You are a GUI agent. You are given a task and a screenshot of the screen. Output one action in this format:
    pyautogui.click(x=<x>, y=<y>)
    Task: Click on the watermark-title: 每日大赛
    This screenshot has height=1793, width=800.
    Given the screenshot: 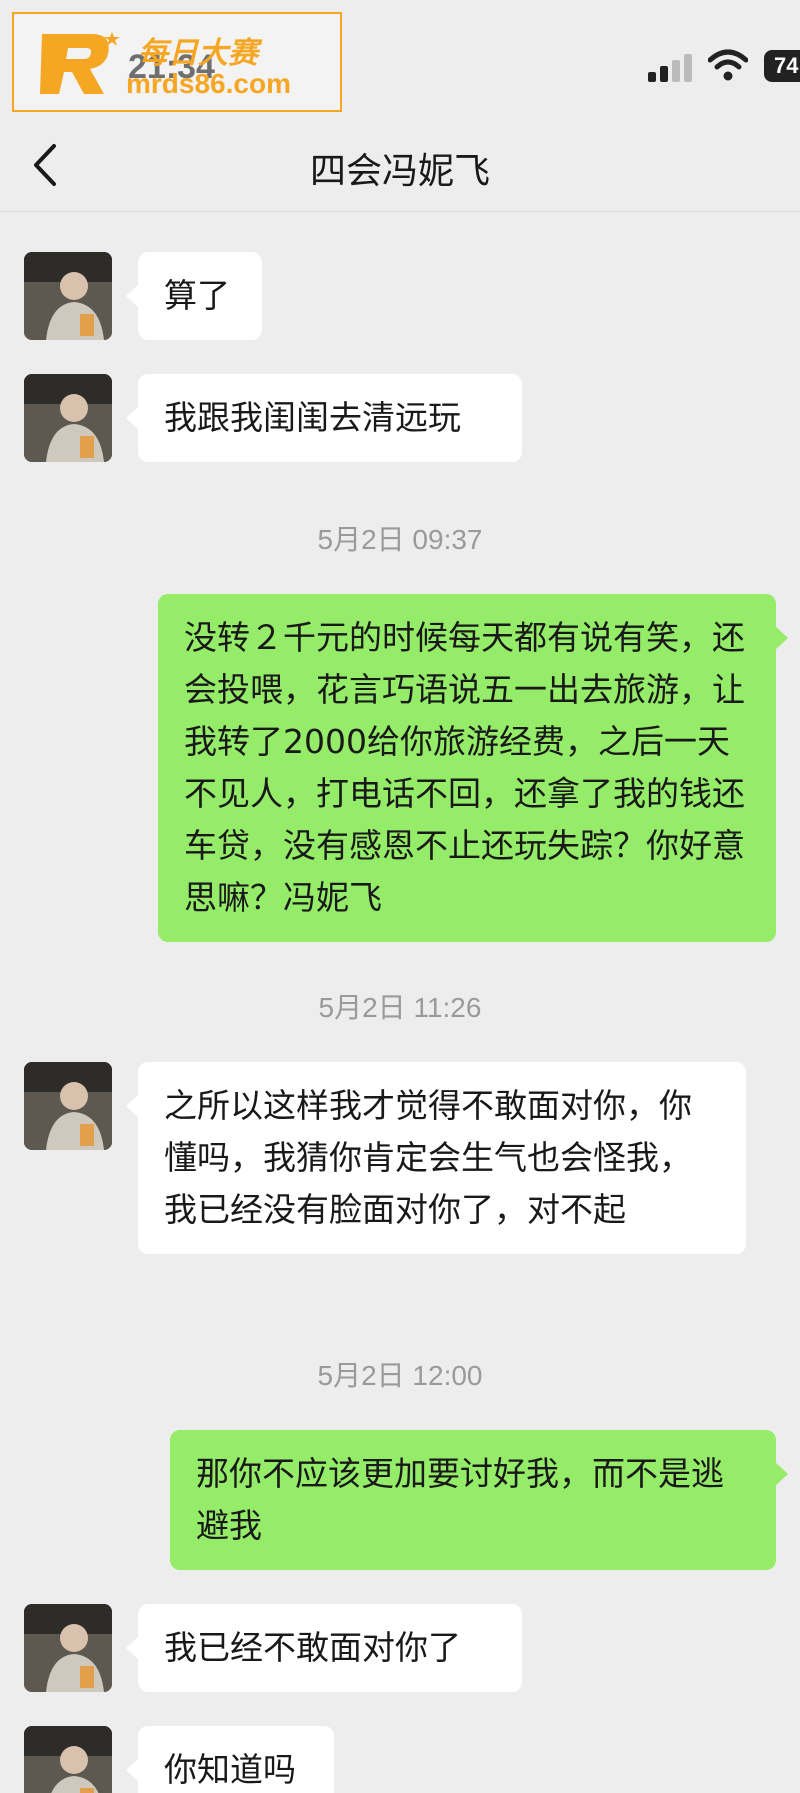 What is the action you would take?
    pyautogui.click(x=198, y=53)
    